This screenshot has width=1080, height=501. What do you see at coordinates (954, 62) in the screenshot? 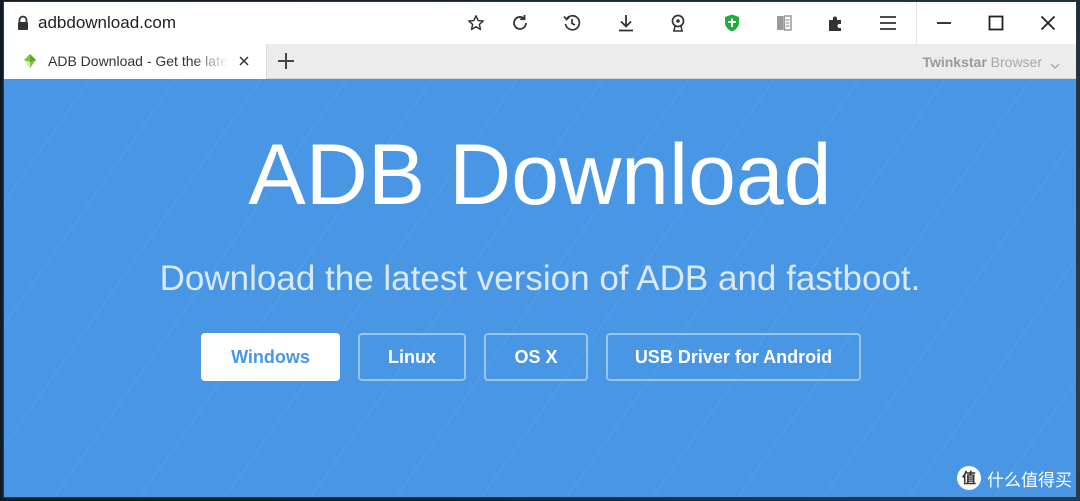
I see `brand-bold: Twinkstar` at bounding box center [954, 62].